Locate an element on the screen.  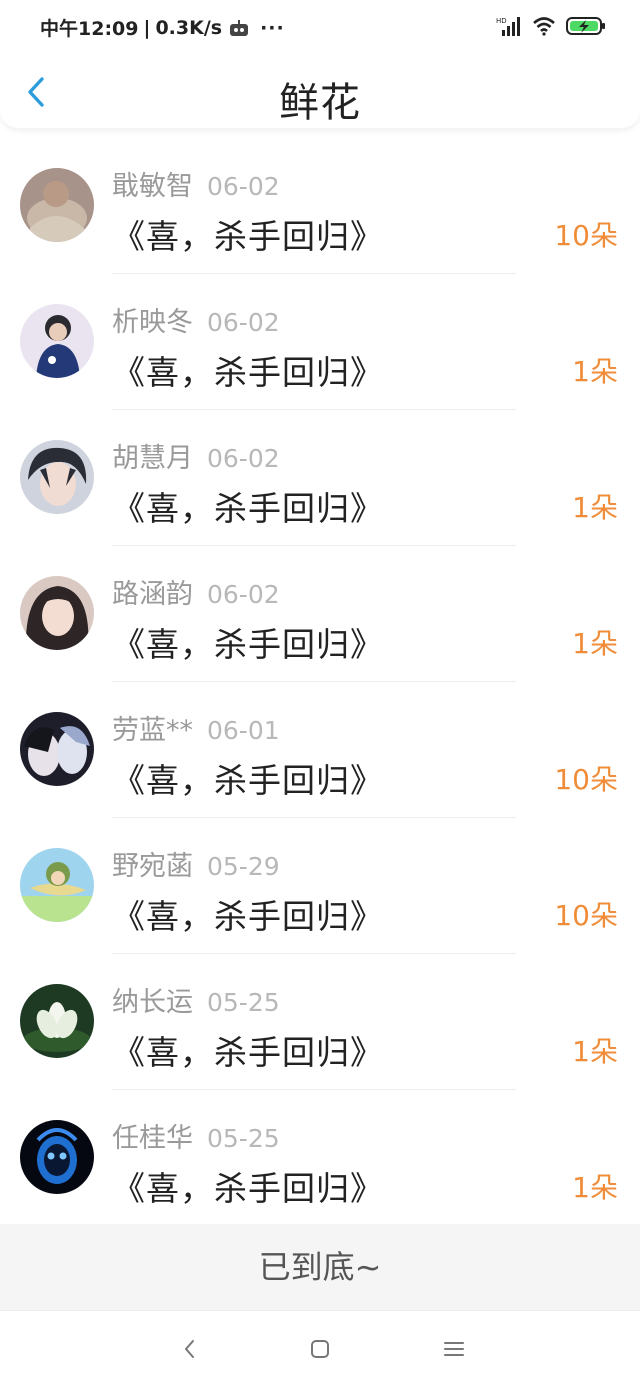
user-name: 胡慧月 is located at coordinates (152, 458).